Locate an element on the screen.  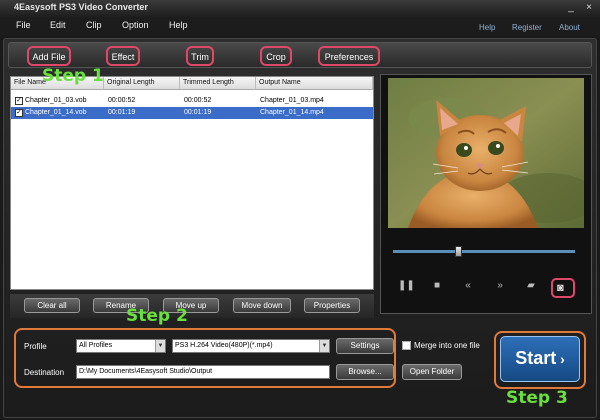
trim-button: Trim is located at coordinates (200, 56).